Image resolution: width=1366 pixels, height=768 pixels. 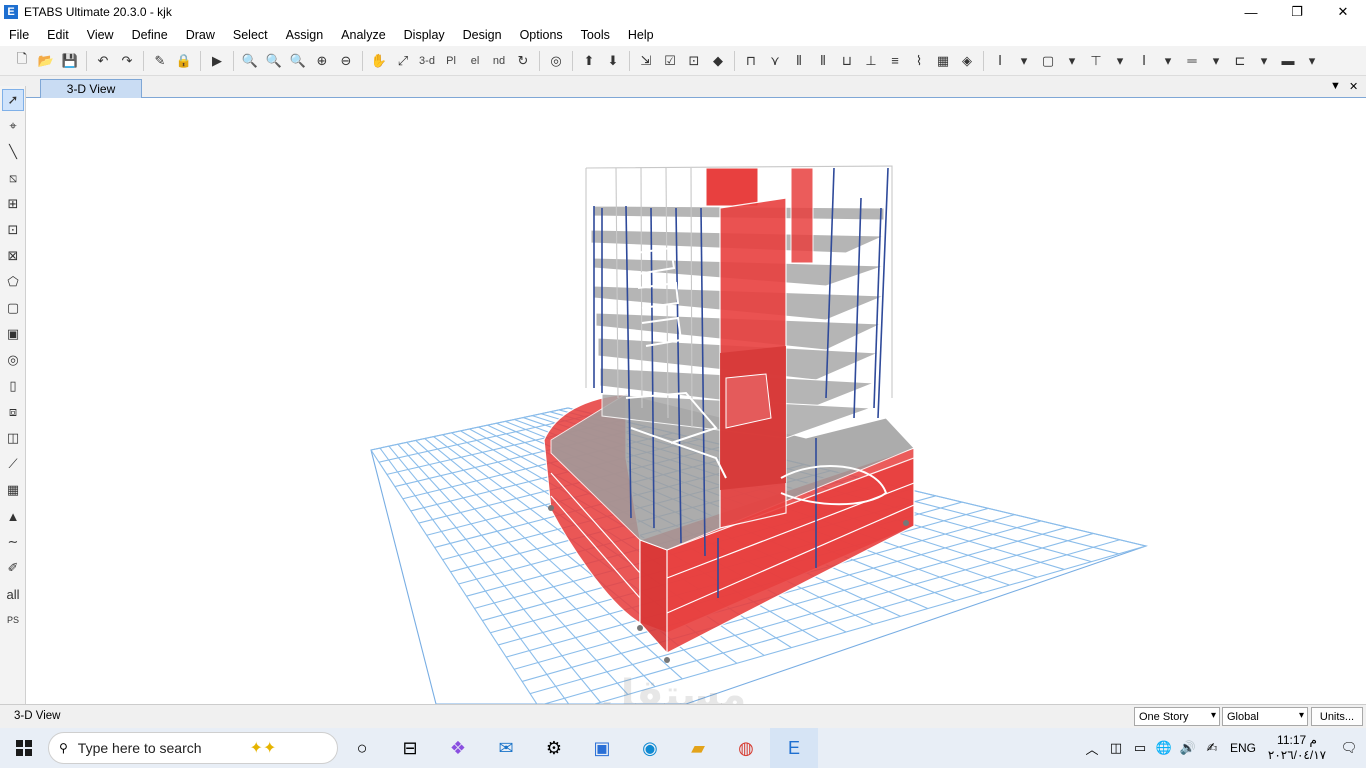 I want to click on extrude-icon: ◆, so click(x=718, y=61).